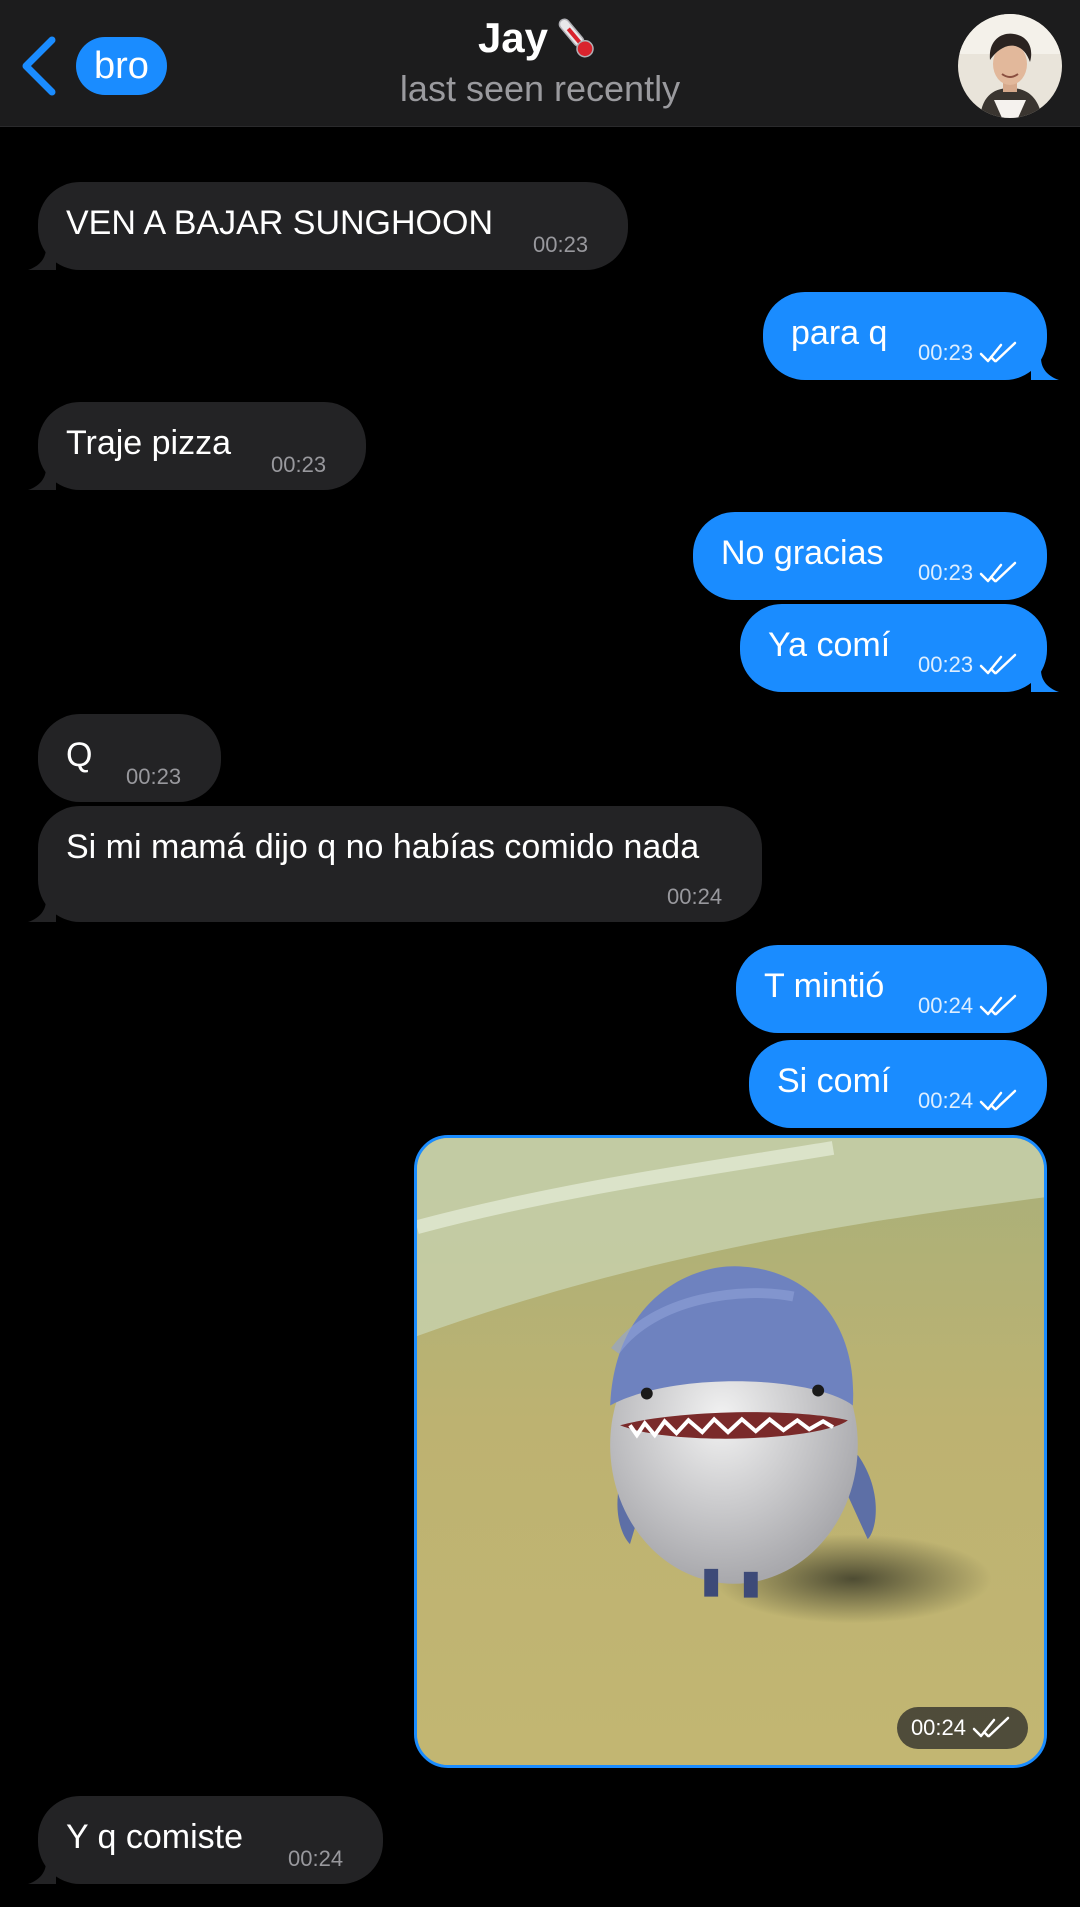  Describe the element at coordinates (155, 1837) in the screenshot. I see `message-text: Y q comiste` at that location.